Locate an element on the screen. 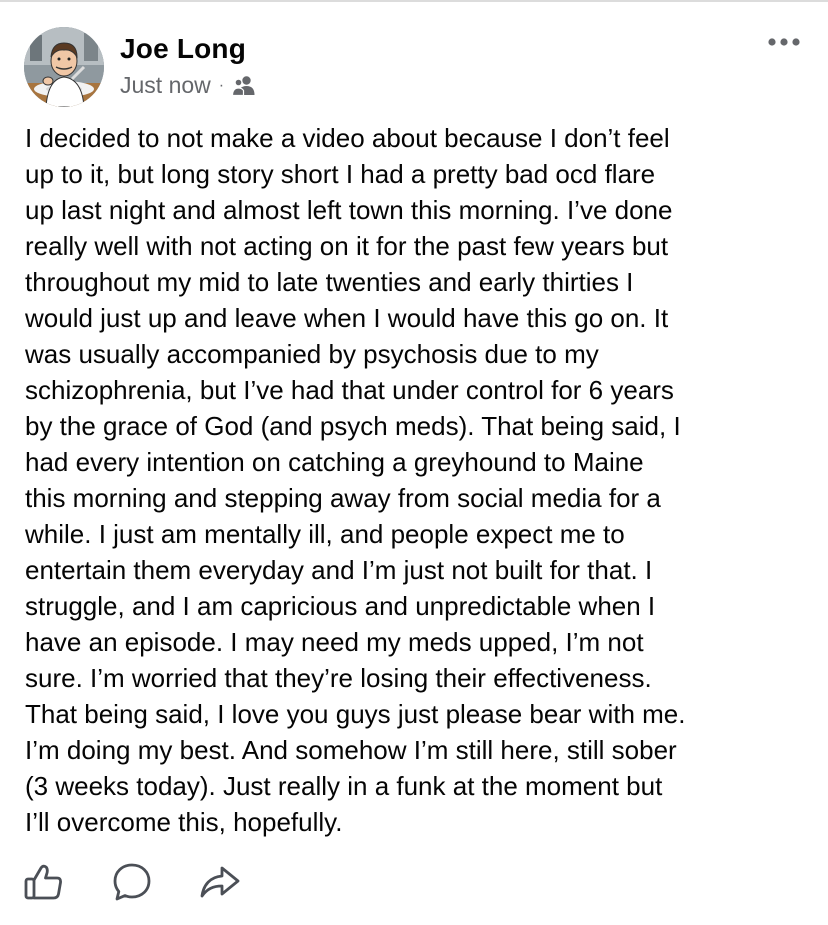 The image size is (828, 925). comment-button is located at coordinates (132, 882).